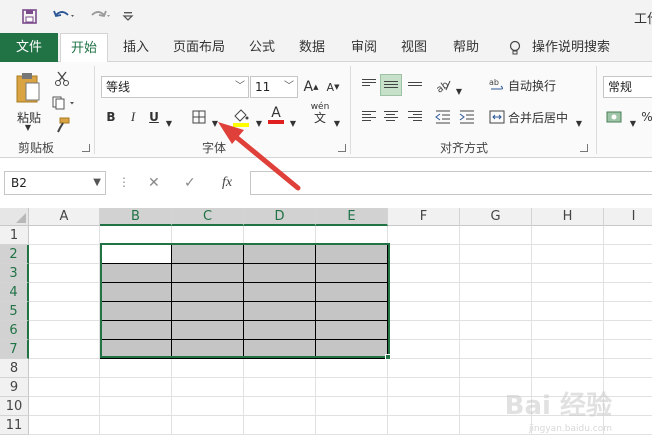  Describe the element at coordinates (415, 85) in the screenshot. I see `align-bottom-icon` at that location.